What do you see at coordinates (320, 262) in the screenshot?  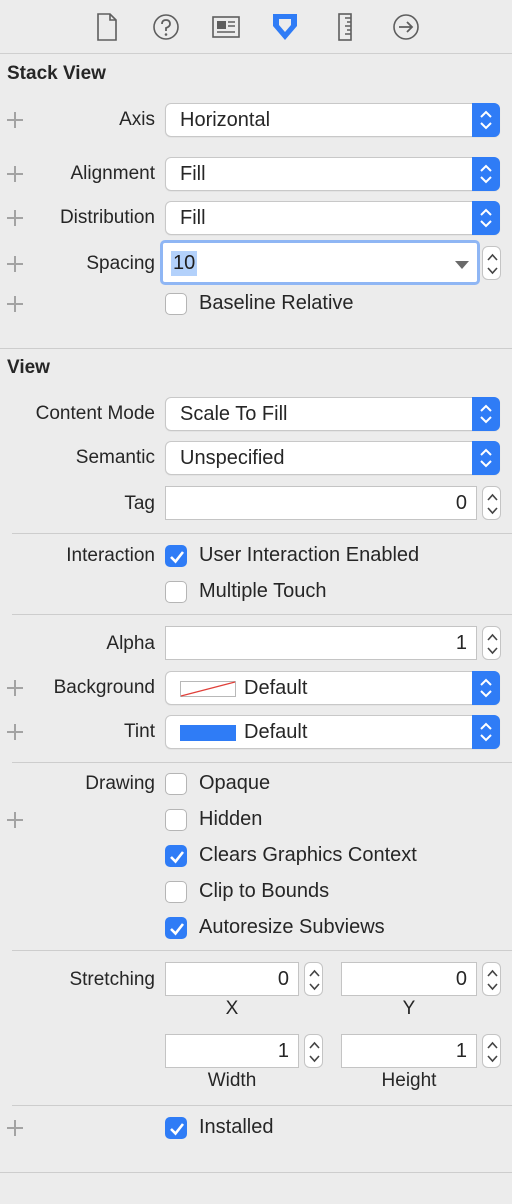 I see `spacing-combo-box: 10` at bounding box center [320, 262].